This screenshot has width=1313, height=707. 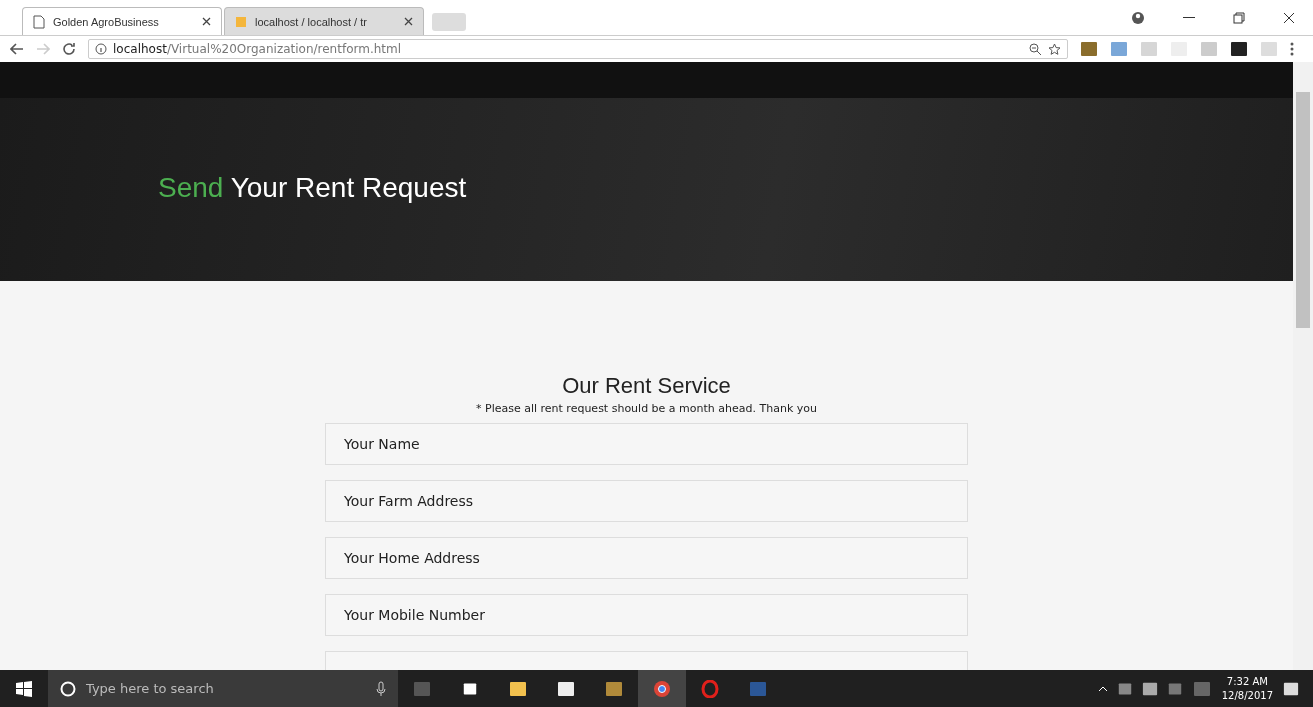 I want to click on microphone-icon, so click(x=381, y=688).